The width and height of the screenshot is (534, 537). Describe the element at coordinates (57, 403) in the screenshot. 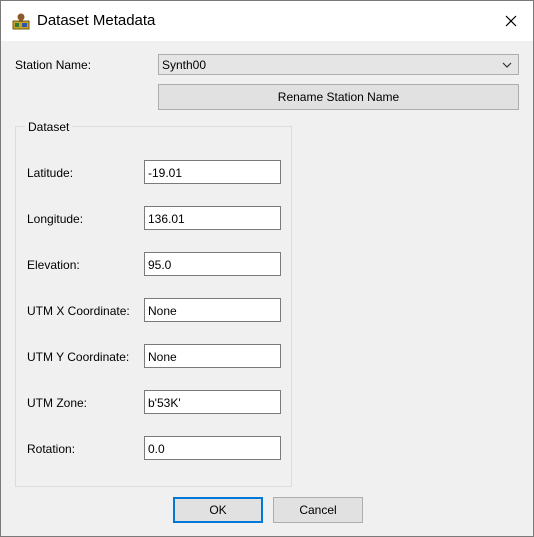

I see `utm-zone-label: UTM Zone:` at that location.